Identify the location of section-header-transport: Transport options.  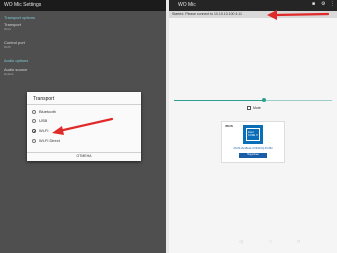
(19, 17).